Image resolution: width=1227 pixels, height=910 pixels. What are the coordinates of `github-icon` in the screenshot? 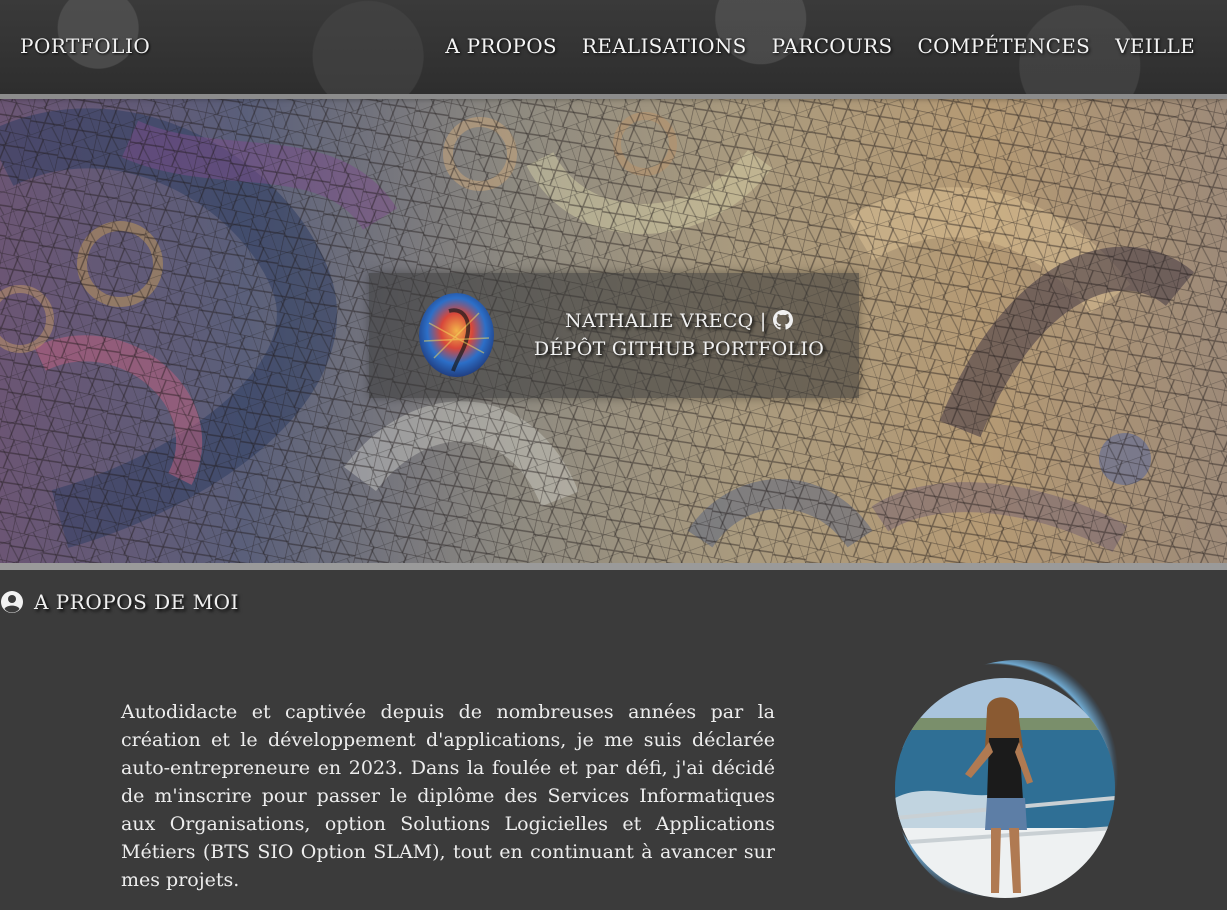 It's located at (782, 320).